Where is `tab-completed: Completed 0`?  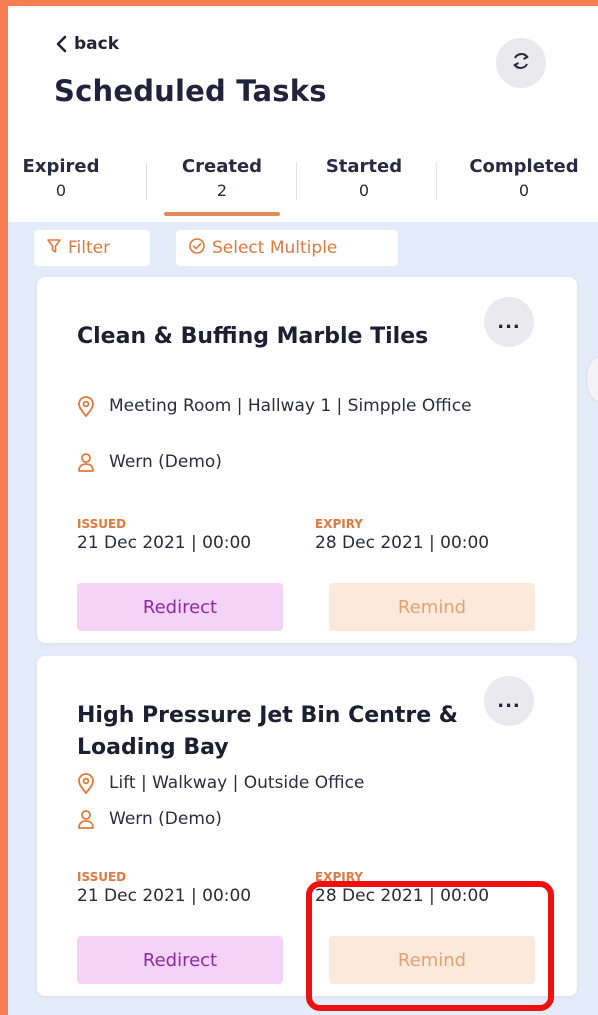 tab-completed: Completed 0 is located at coordinates (524, 178).